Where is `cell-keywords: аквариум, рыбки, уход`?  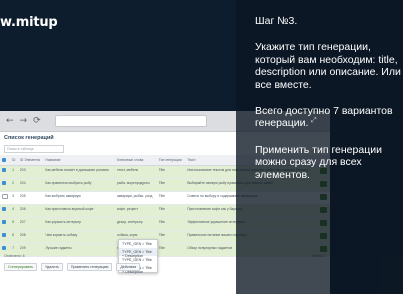
cell-keywords: аквариум, рыбки, уход is located at coordinates (135, 198).